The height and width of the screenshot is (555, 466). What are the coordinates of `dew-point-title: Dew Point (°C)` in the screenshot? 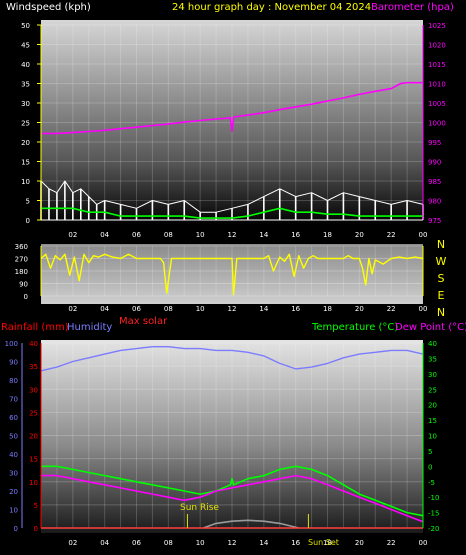 It's located at (430, 327).